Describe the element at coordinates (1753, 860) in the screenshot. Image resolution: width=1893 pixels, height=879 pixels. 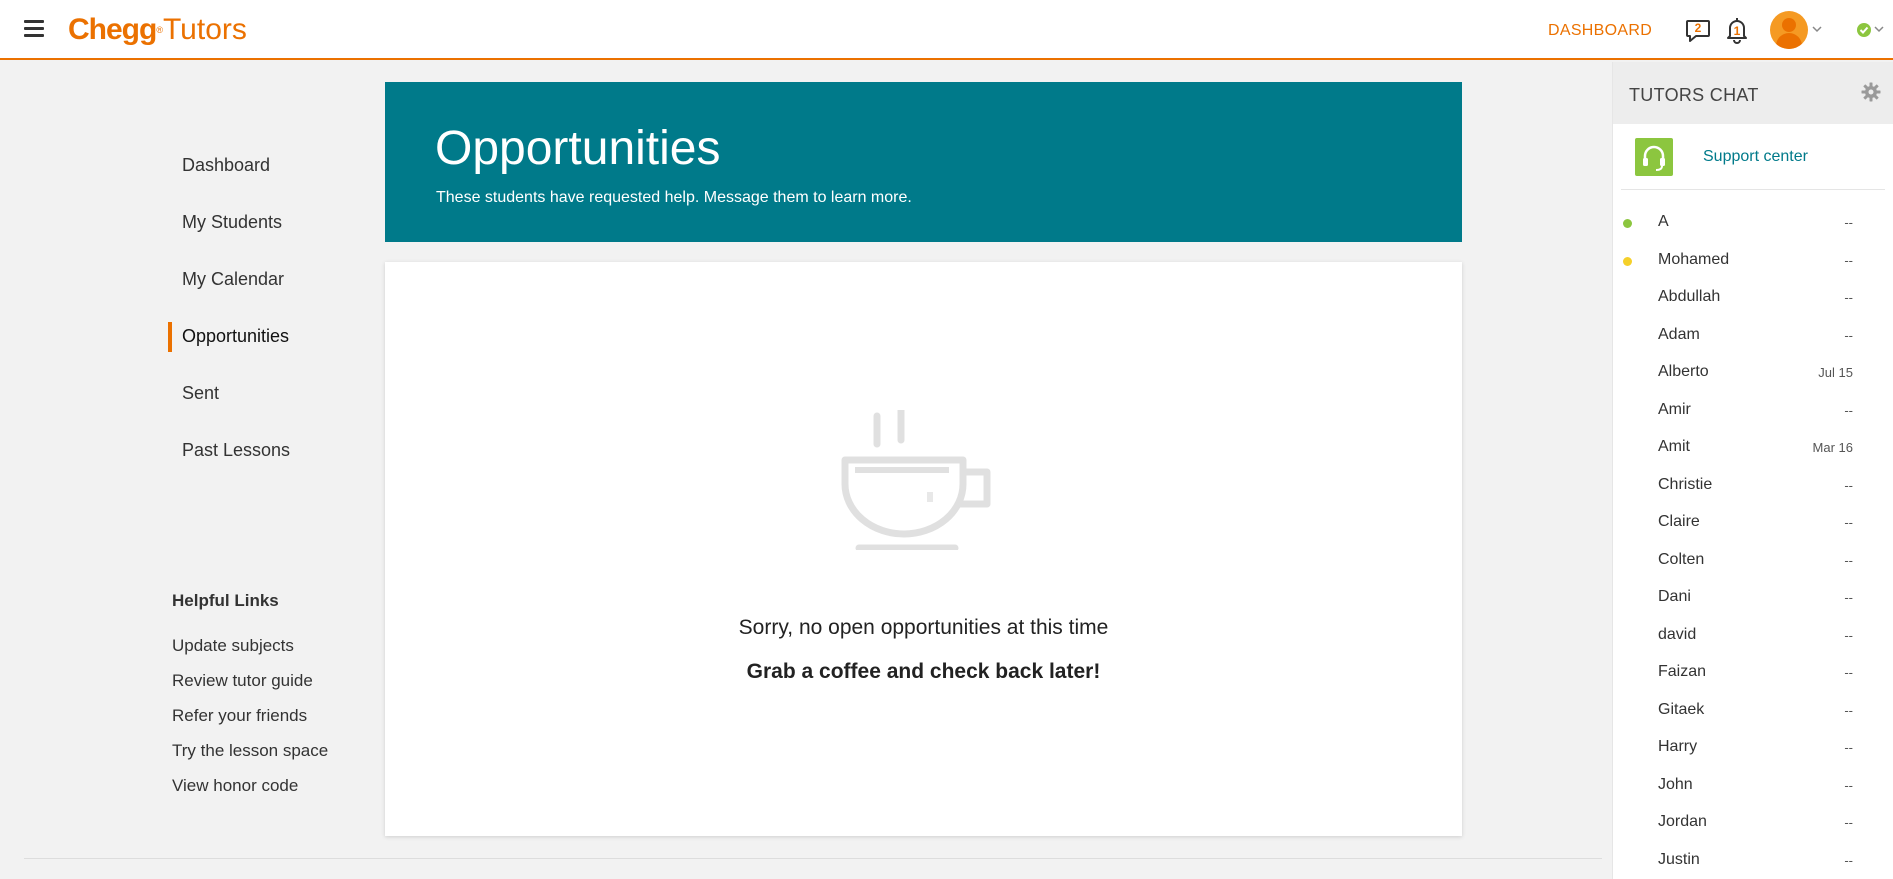
I see `chat-contact-row: Justin --` at that location.